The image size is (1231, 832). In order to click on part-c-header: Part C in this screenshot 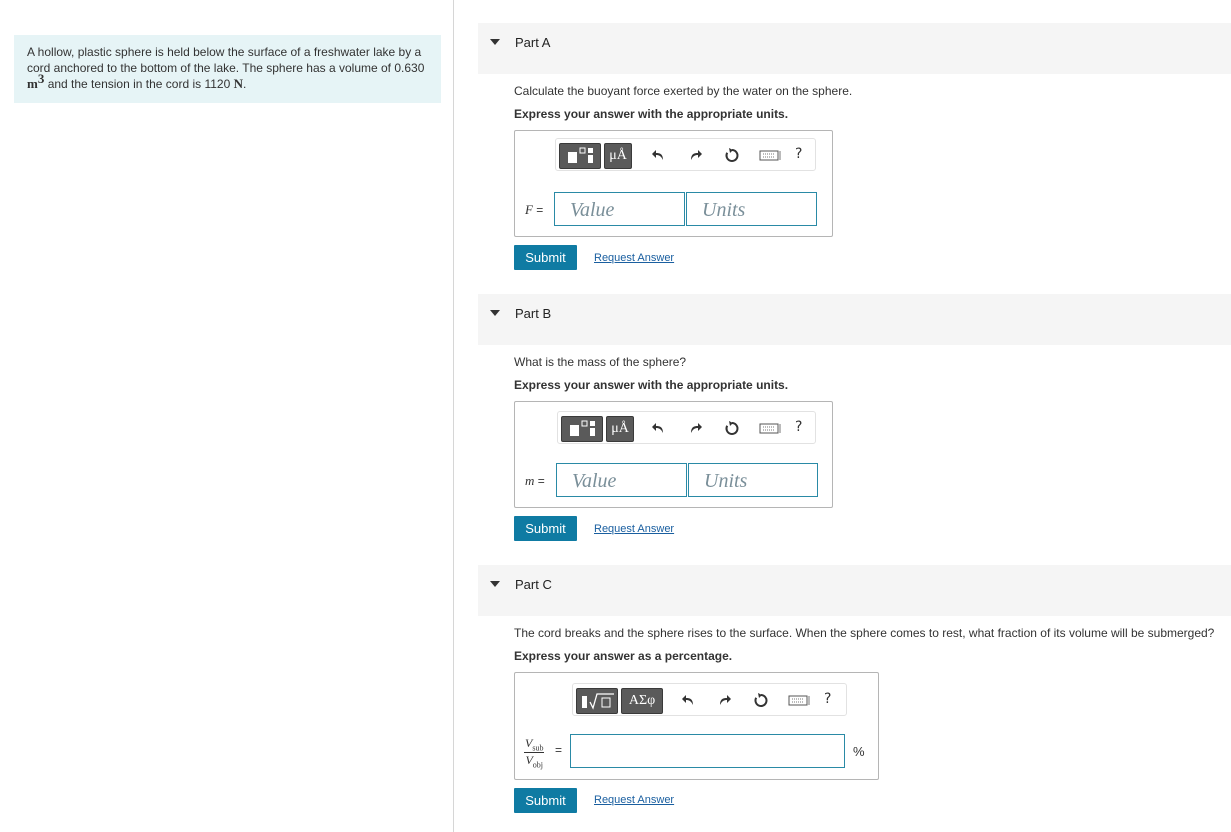, I will do `click(854, 590)`.